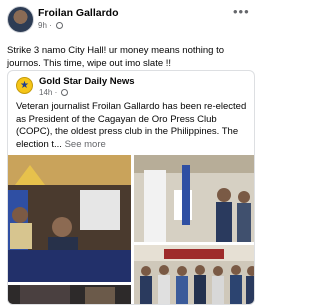  I want to click on photo-ballots, so click(194, 198).